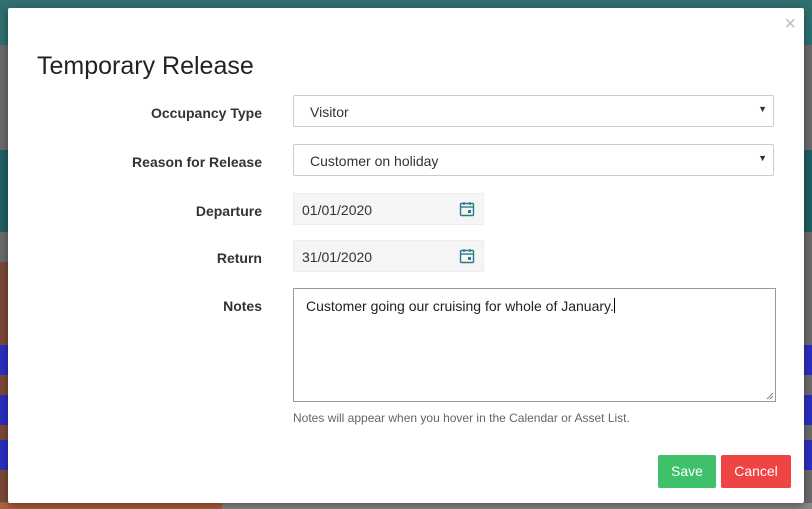 This screenshot has width=812, height=509. Describe the element at coordinates (329, 112) in the screenshot. I see `occupancy-type-value: Visitor` at that location.